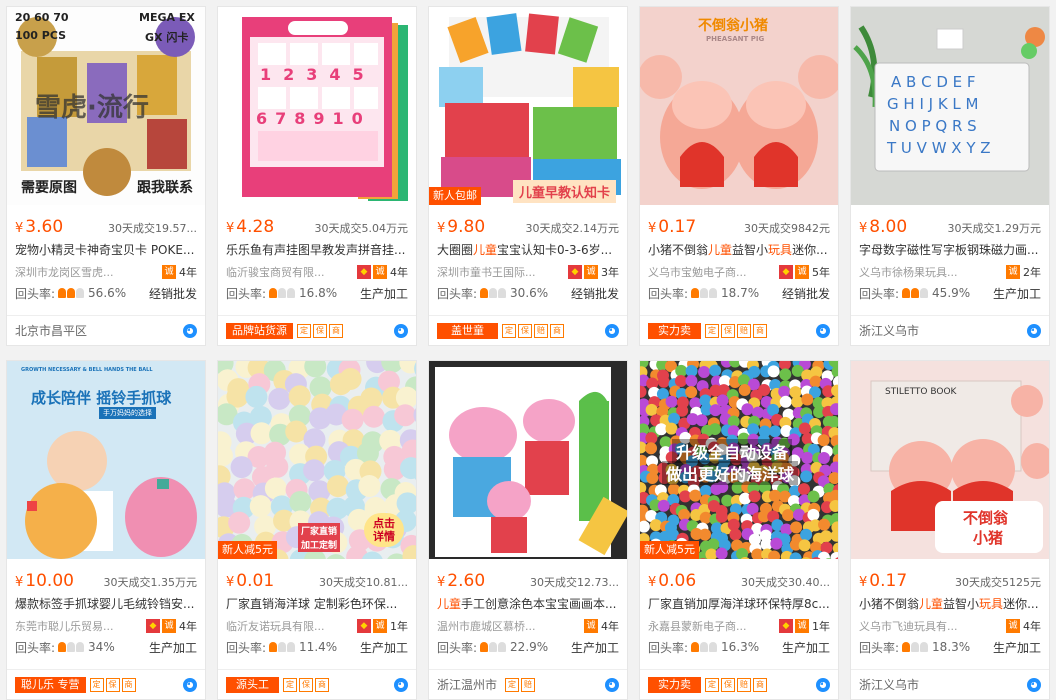  What do you see at coordinates (173, 293) in the screenshot?
I see `business-type: 经销批发` at bounding box center [173, 293].